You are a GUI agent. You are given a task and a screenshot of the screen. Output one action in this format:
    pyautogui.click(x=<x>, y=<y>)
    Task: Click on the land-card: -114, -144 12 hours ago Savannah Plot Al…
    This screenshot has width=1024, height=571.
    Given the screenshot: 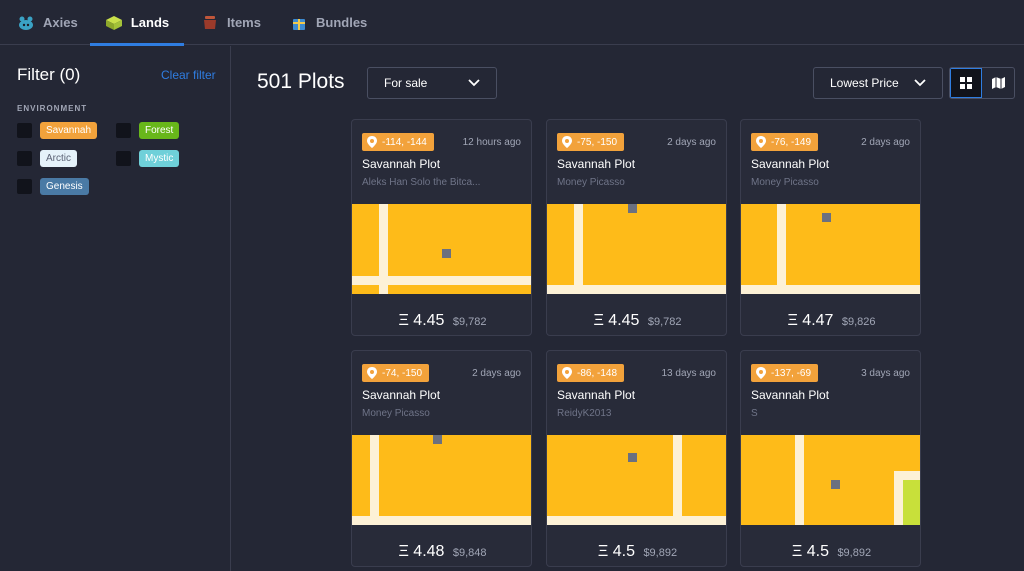 What is the action you would take?
    pyautogui.click(x=441, y=227)
    